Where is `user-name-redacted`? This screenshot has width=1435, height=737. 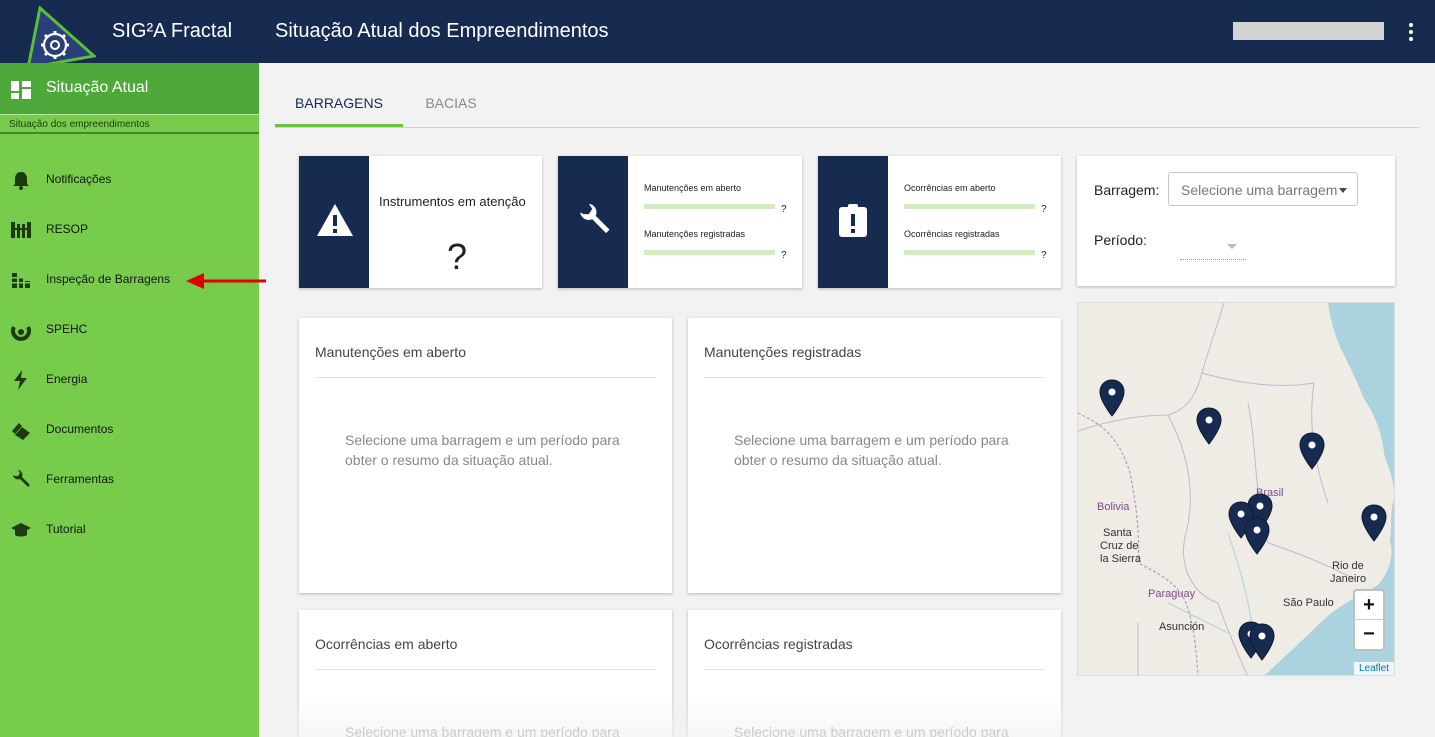 user-name-redacted is located at coordinates (1308, 31).